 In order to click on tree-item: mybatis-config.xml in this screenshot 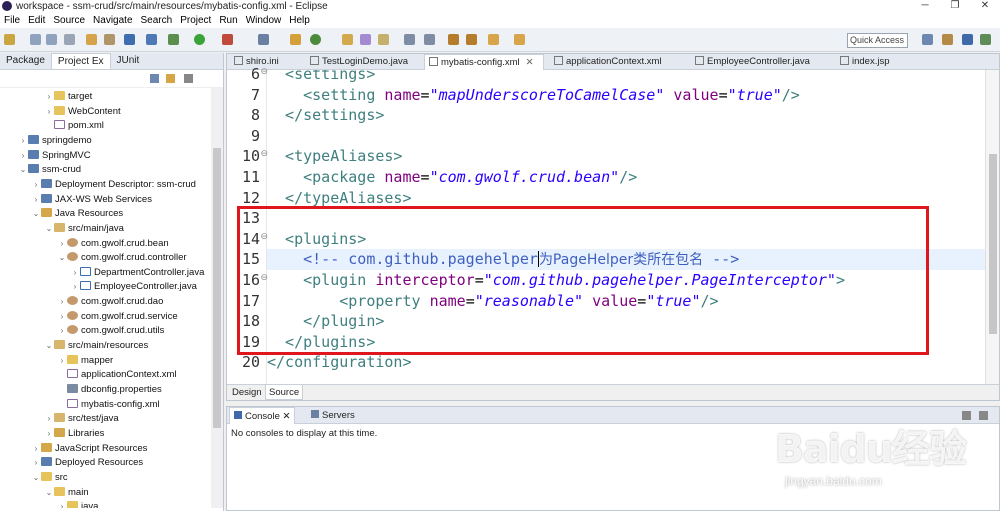, I will do `click(108, 405)`.